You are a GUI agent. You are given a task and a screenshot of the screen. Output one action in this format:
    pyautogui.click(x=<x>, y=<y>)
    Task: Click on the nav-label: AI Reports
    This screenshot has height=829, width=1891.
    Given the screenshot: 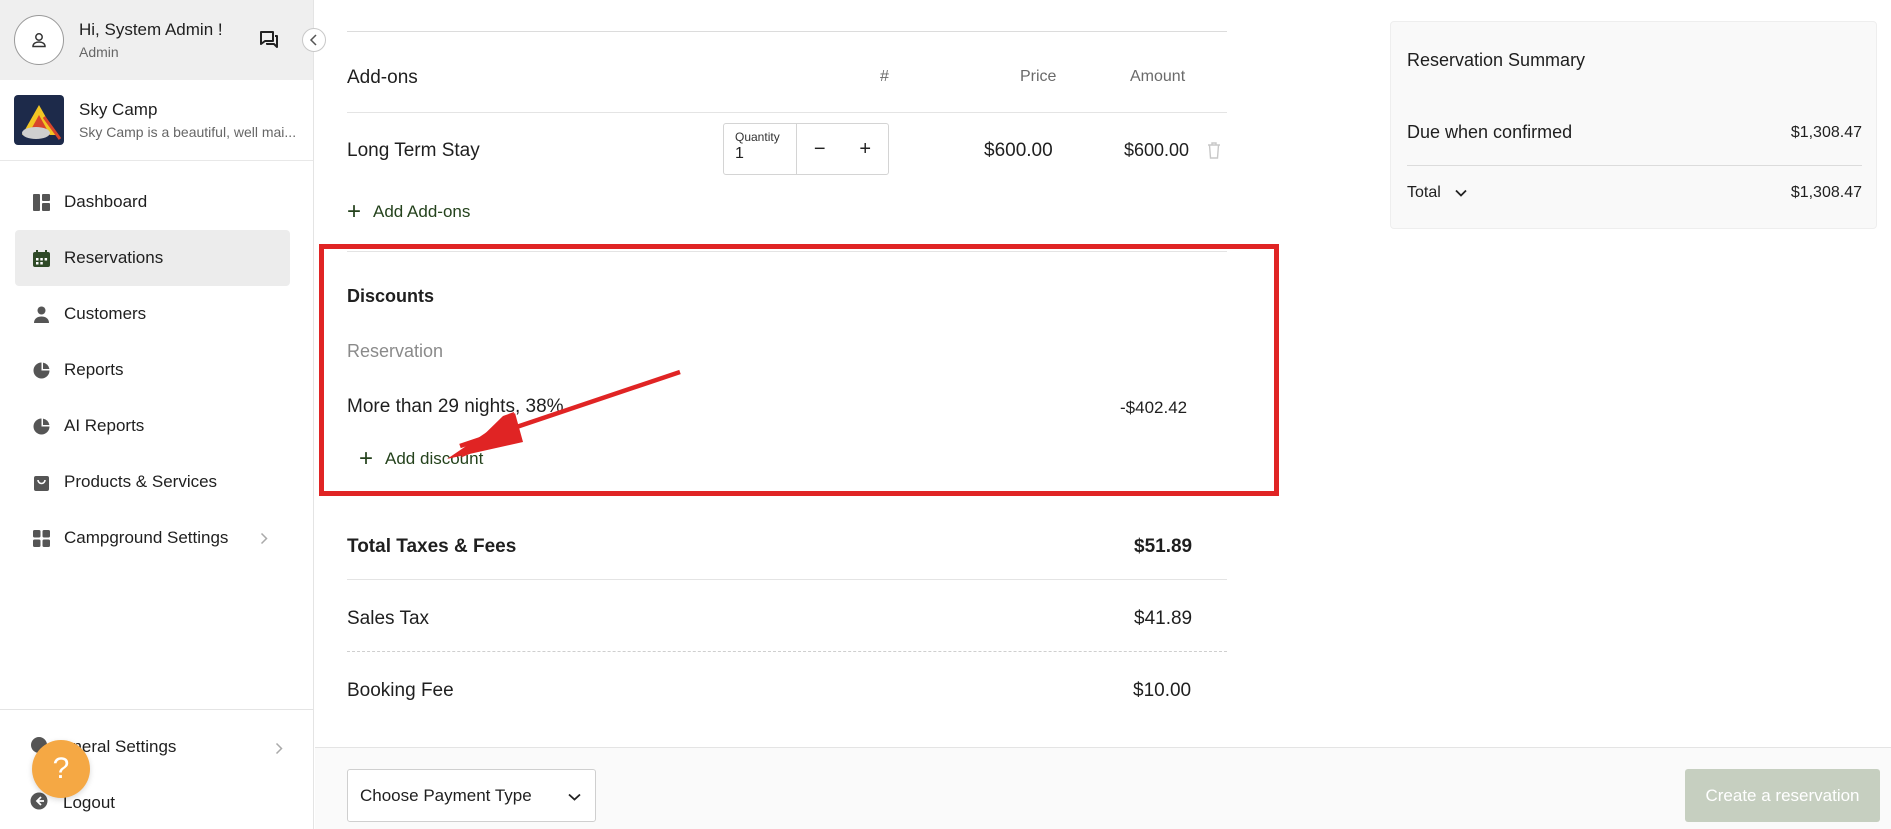 What is the action you would take?
    pyautogui.click(x=104, y=425)
    